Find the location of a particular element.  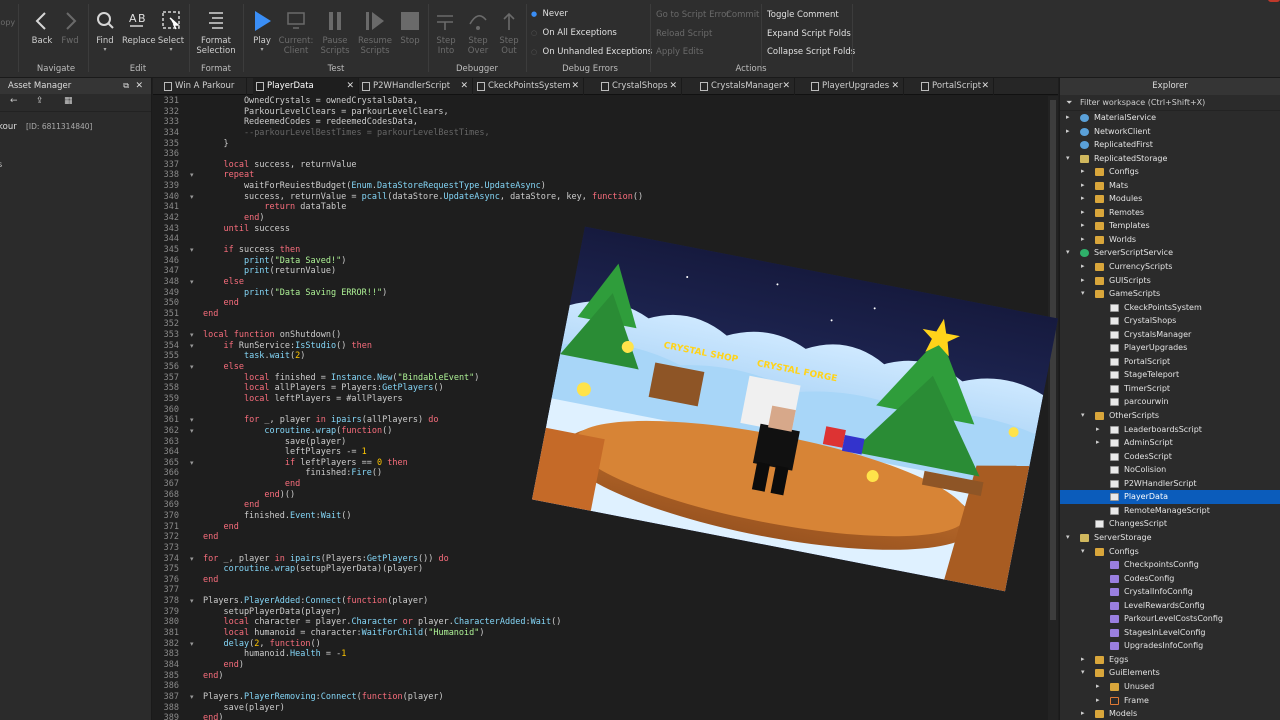

fwd-button: Fwd is located at coordinates (70, 27).